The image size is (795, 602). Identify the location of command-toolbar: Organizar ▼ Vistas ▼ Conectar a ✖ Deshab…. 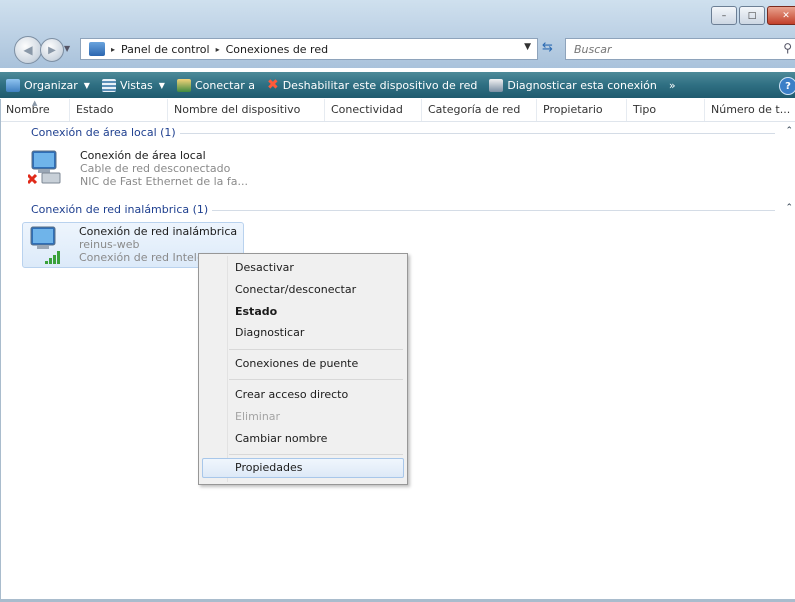
(397, 85).